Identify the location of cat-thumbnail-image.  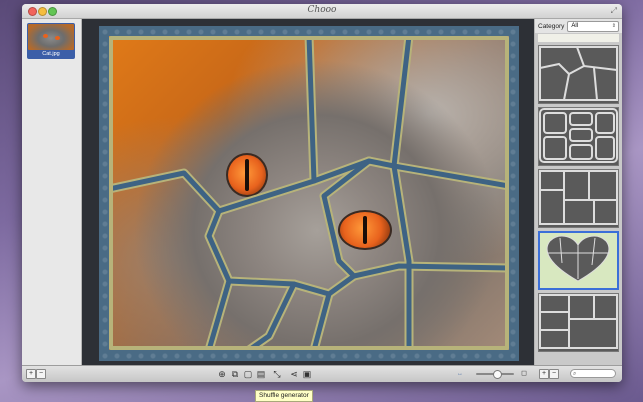
(51, 37).